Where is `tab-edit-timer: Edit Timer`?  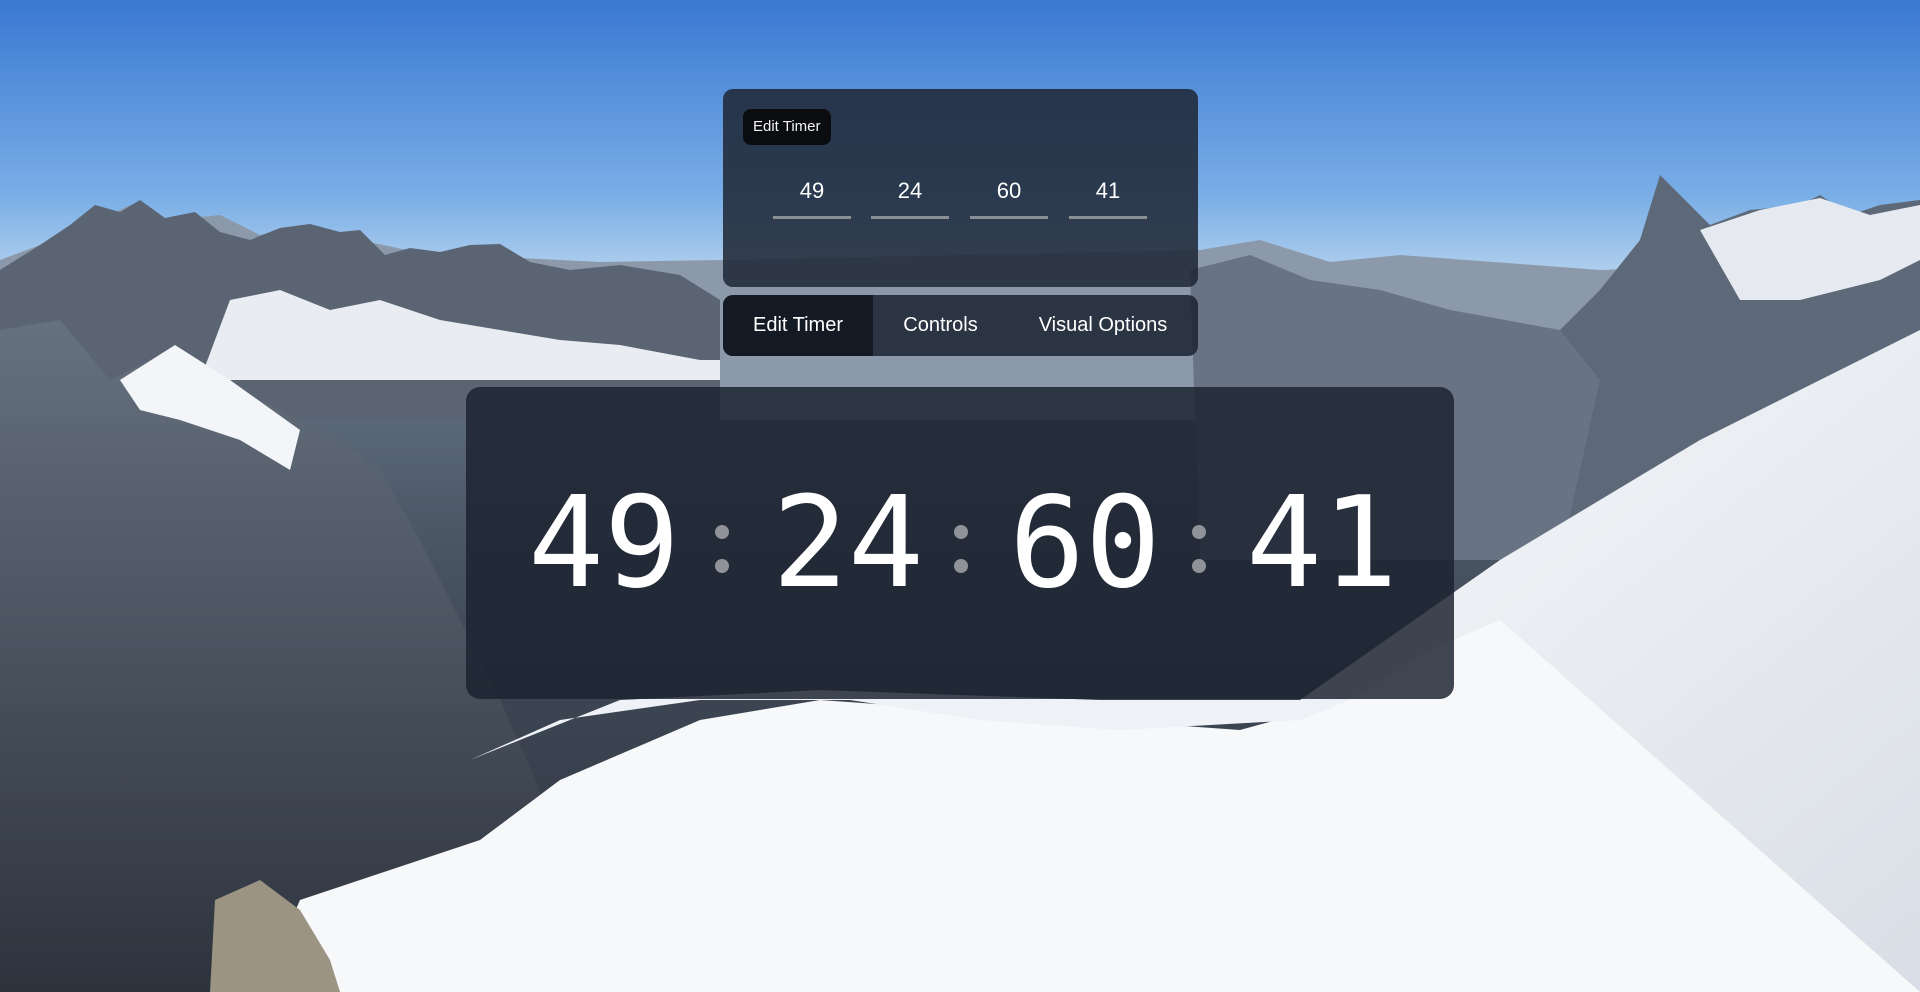 tab-edit-timer: Edit Timer is located at coordinates (798, 325).